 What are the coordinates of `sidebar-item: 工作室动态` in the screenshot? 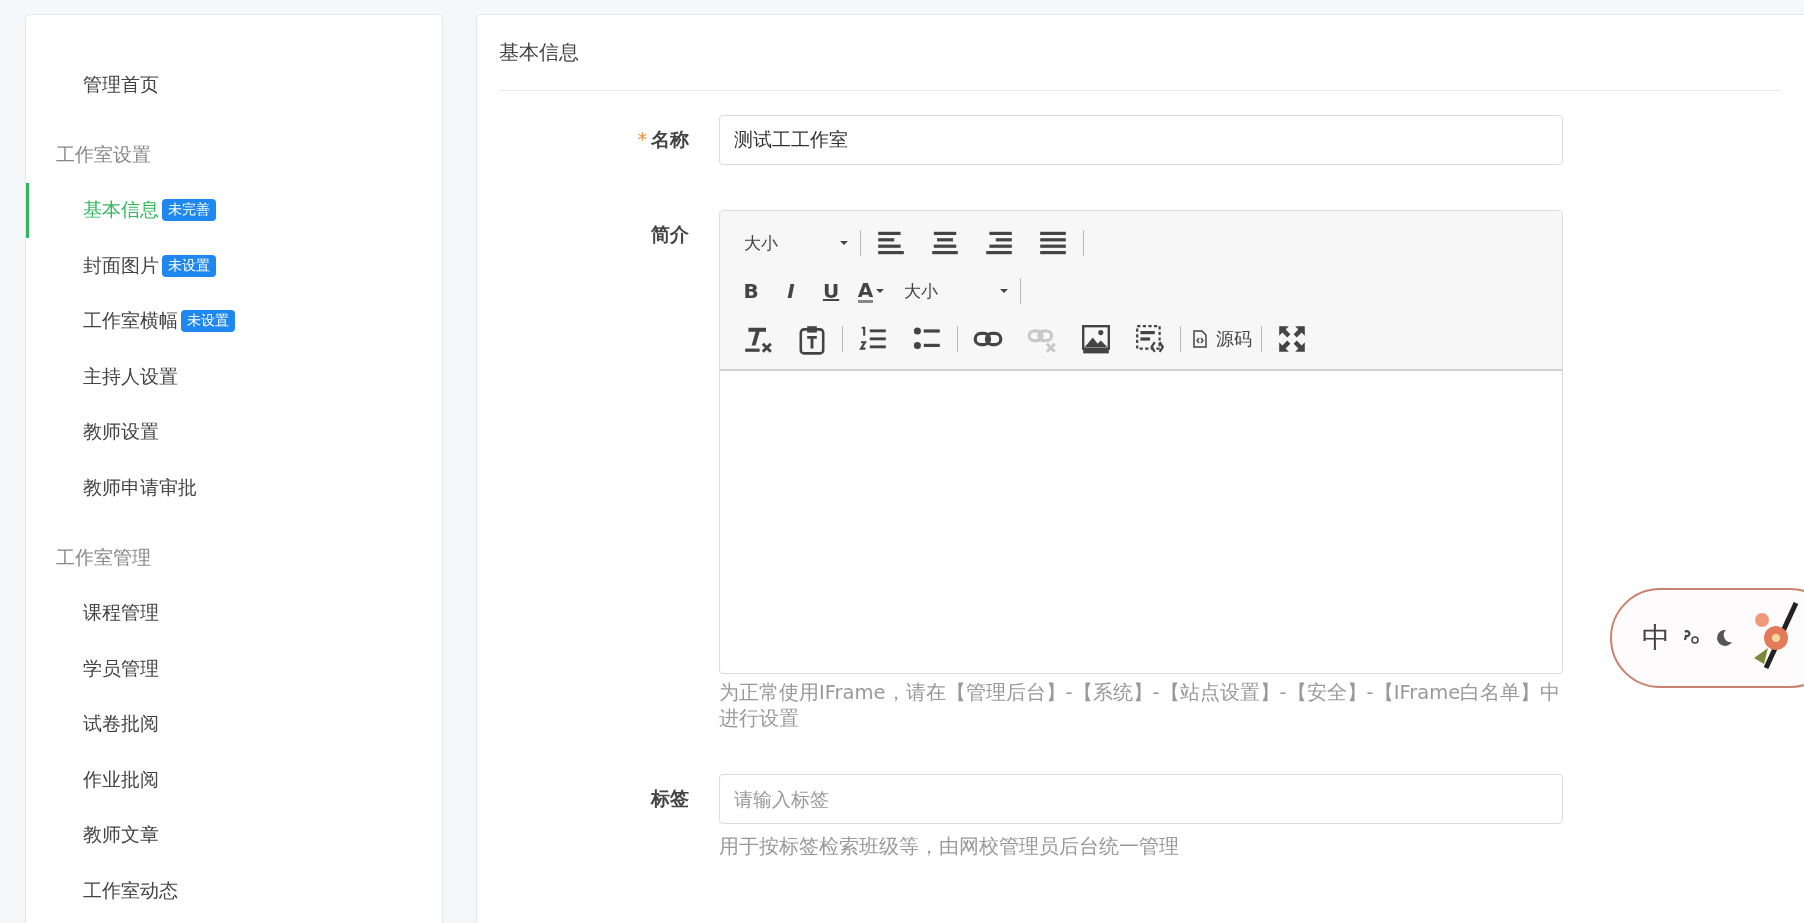 It's located at (234, 891).